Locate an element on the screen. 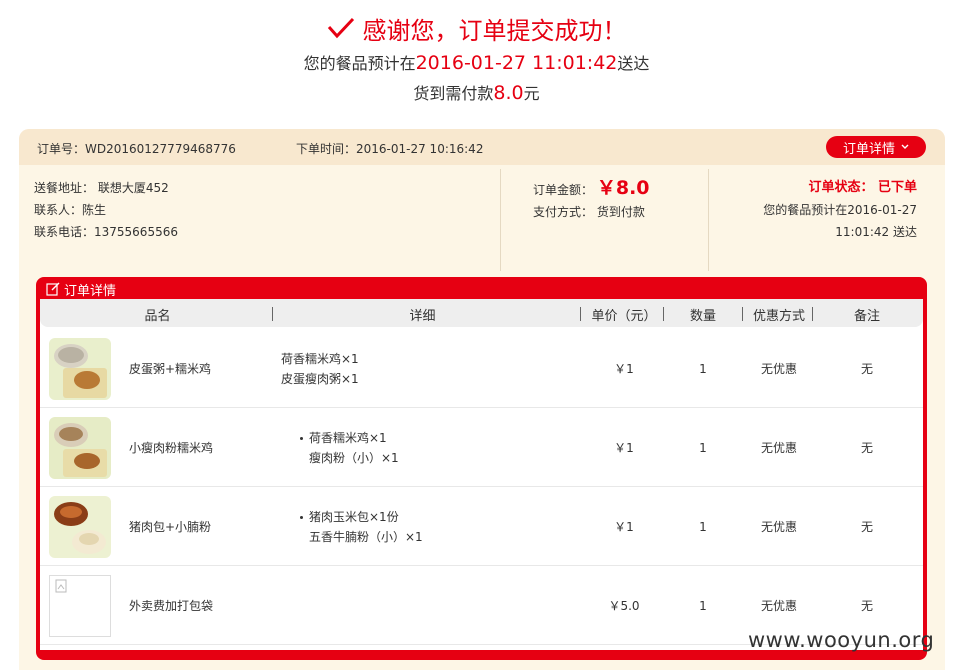 The height and width of the screenshot is (670, 953). header-name: 品名 is located at coordinates (157, 316).